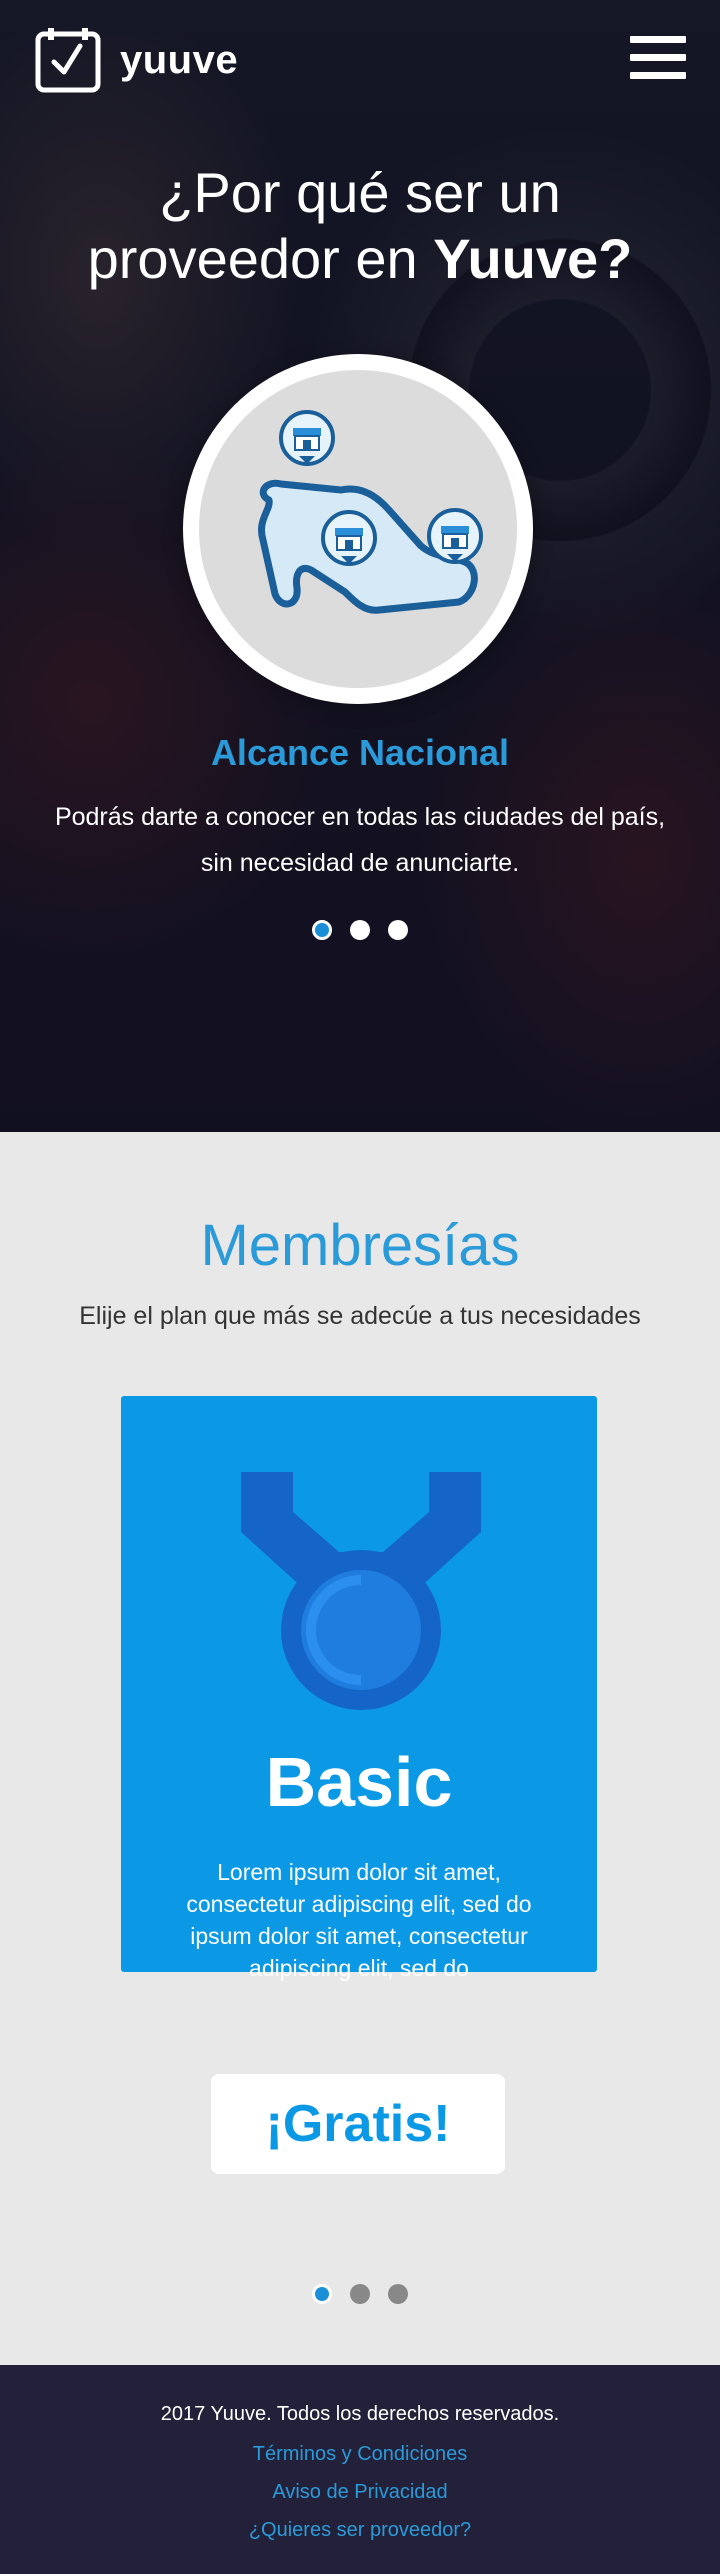 Image resolution: width=720 pixels, height=2574 pixels. I want to click on hero-title: ¿Por qué ser un proveedor en Yuuve?, so click(360, 226).